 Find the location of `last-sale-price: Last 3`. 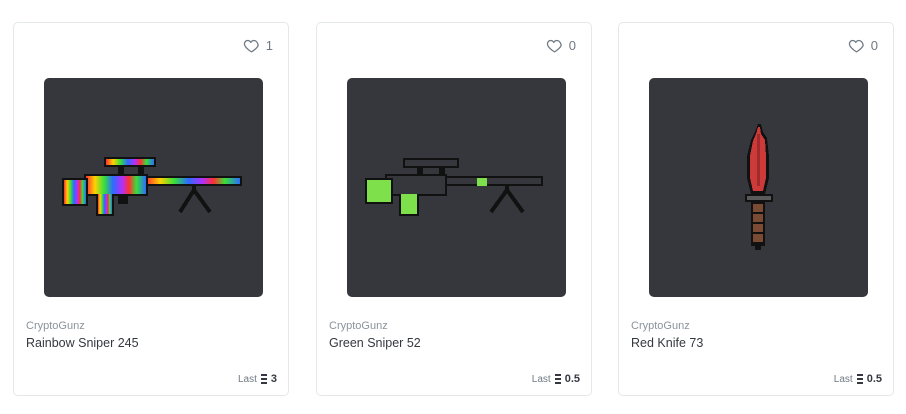

last-sale-price: Last 3 is located at coordinates (257, 379).